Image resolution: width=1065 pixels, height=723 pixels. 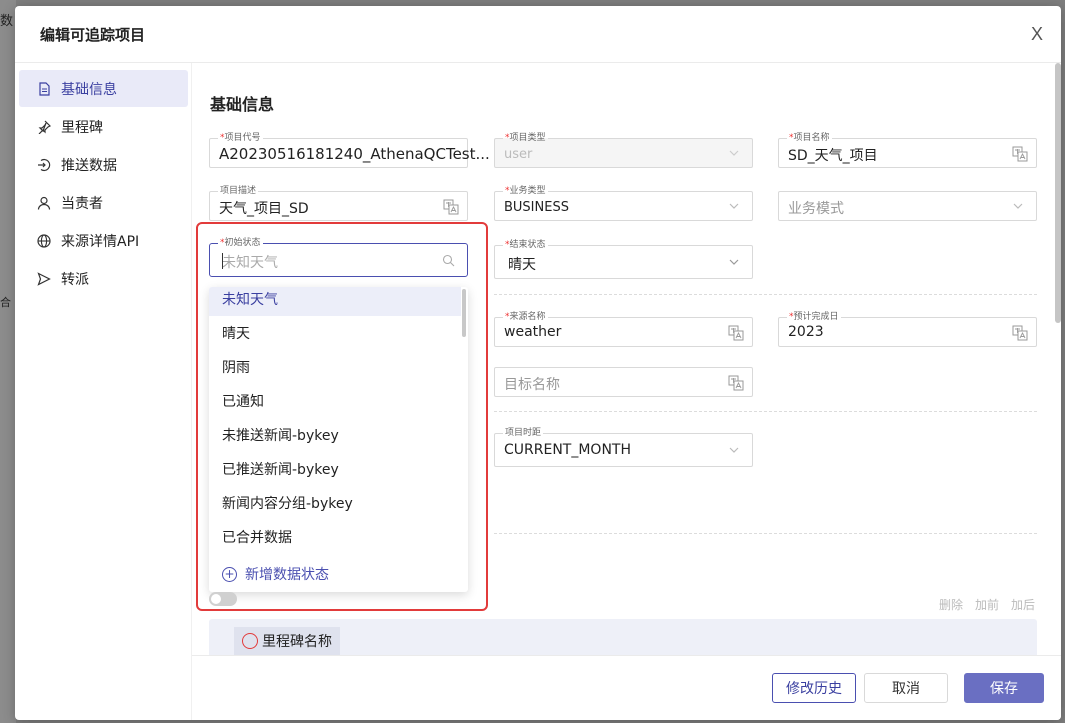 I want to click on sidebar-item-label: 转派, so click(x=75, y=279).